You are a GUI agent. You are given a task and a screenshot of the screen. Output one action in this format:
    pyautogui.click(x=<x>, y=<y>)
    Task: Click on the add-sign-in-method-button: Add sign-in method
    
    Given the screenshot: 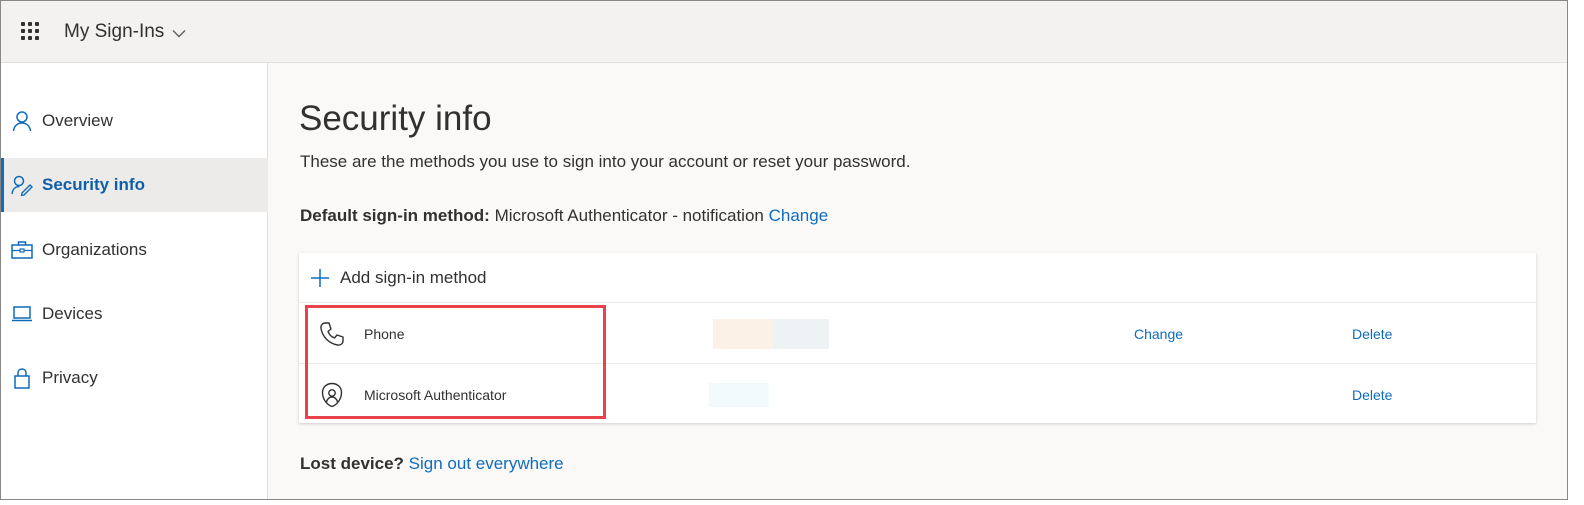 What is the action you would take?
    pyautogui.click(x=917, y=278)
    